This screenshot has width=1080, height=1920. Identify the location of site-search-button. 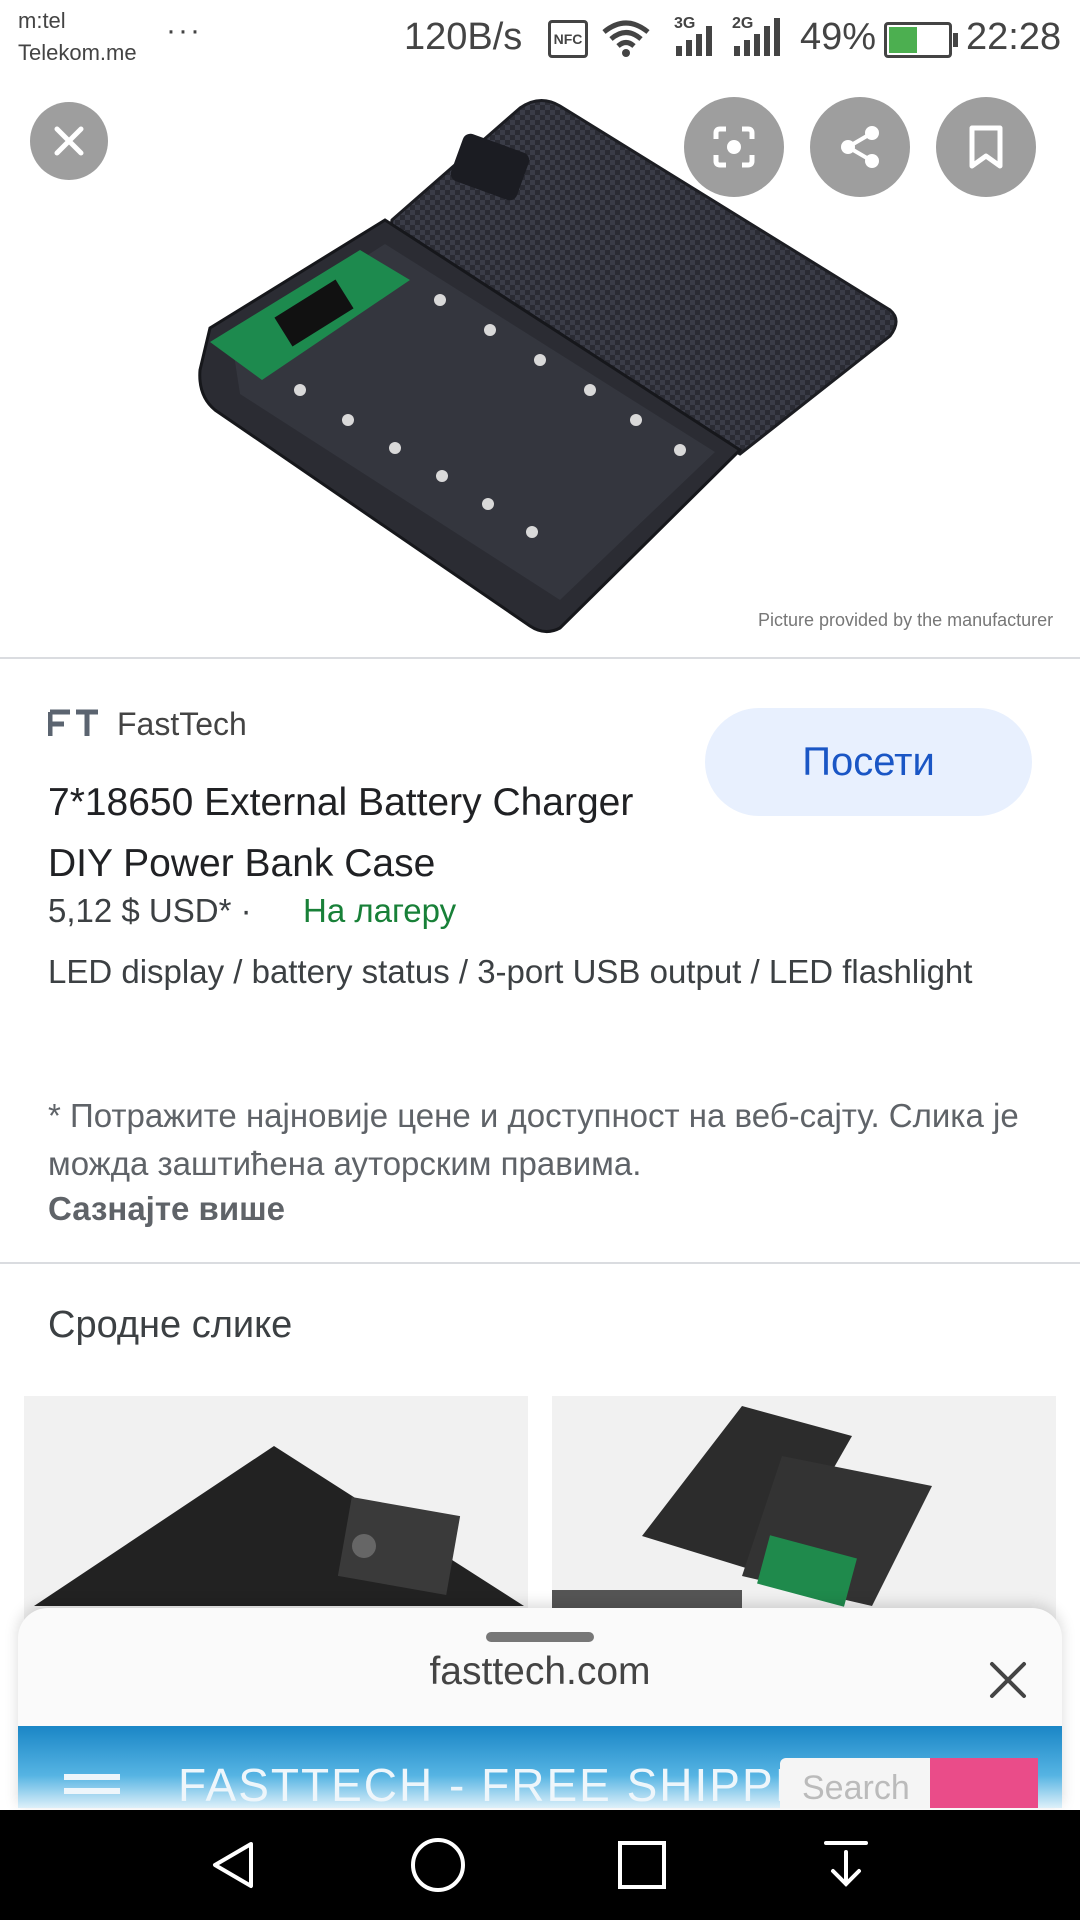
(984, 1783).